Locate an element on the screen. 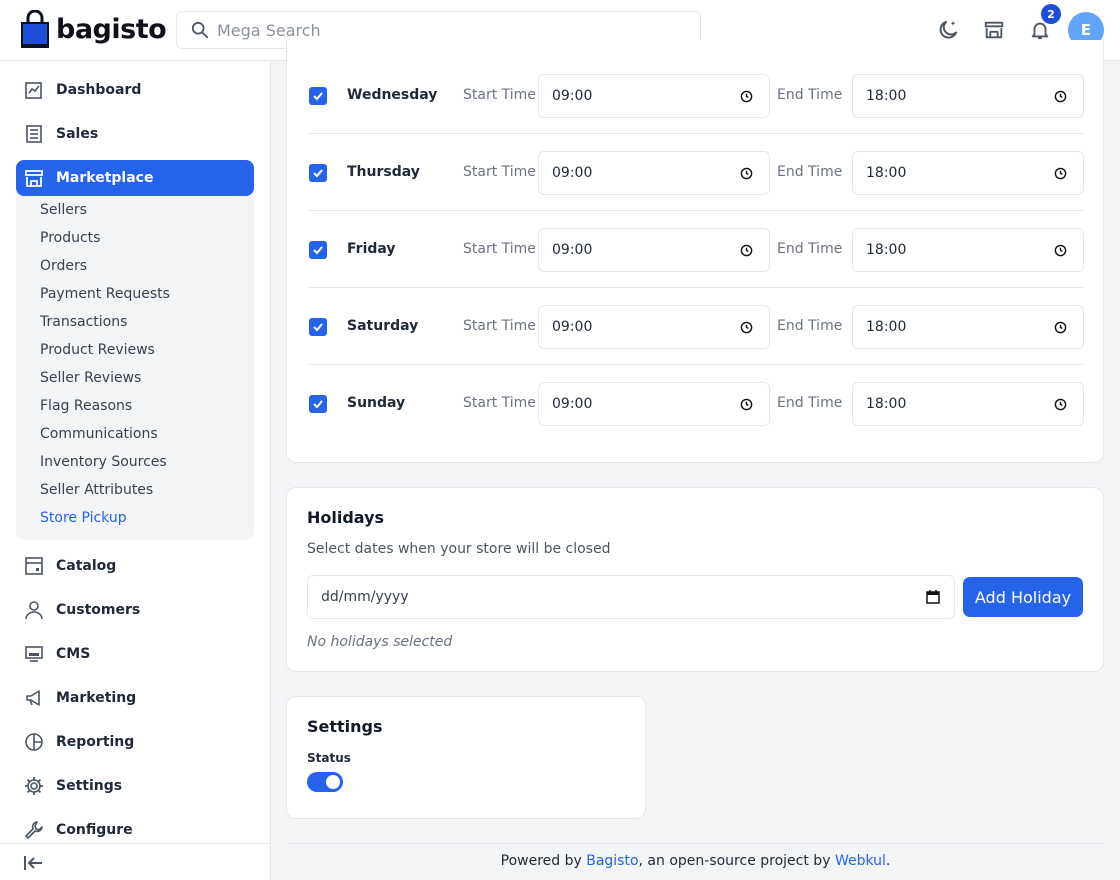 This screenshot has height=880, width=1120. submenu-item-orders: Orders is located at coordinates (63, 266).